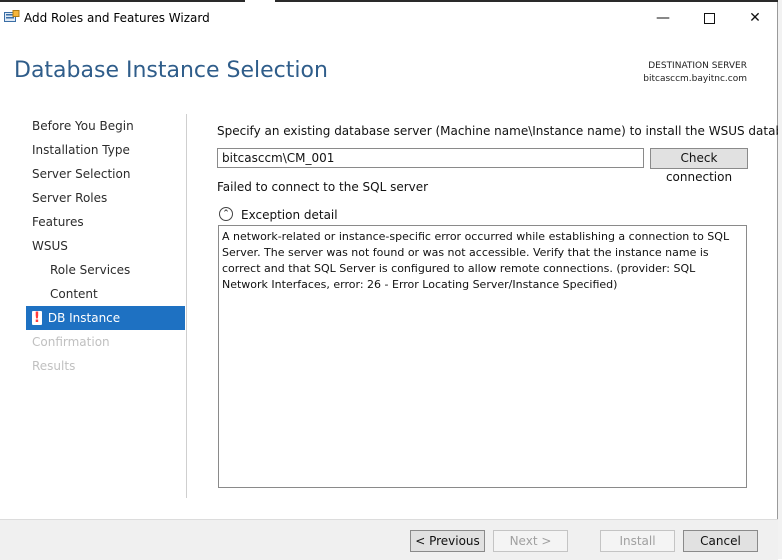 The image size is (782, 560). I want to click on nav-item-role-services: Role Services, so click(106, 270).